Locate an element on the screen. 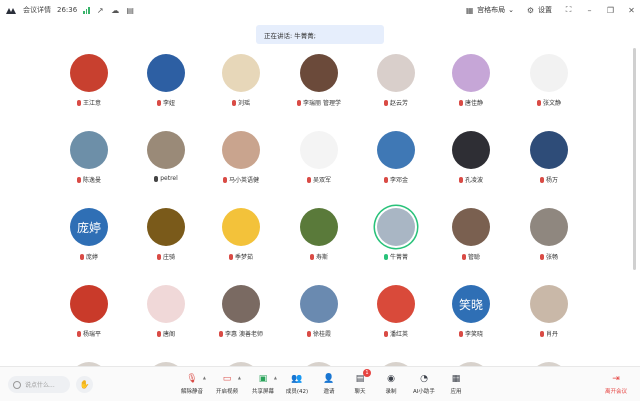 This screenshot has height=401, width=640. exit-icon: ⇥ is located at coordinates (616, 378).